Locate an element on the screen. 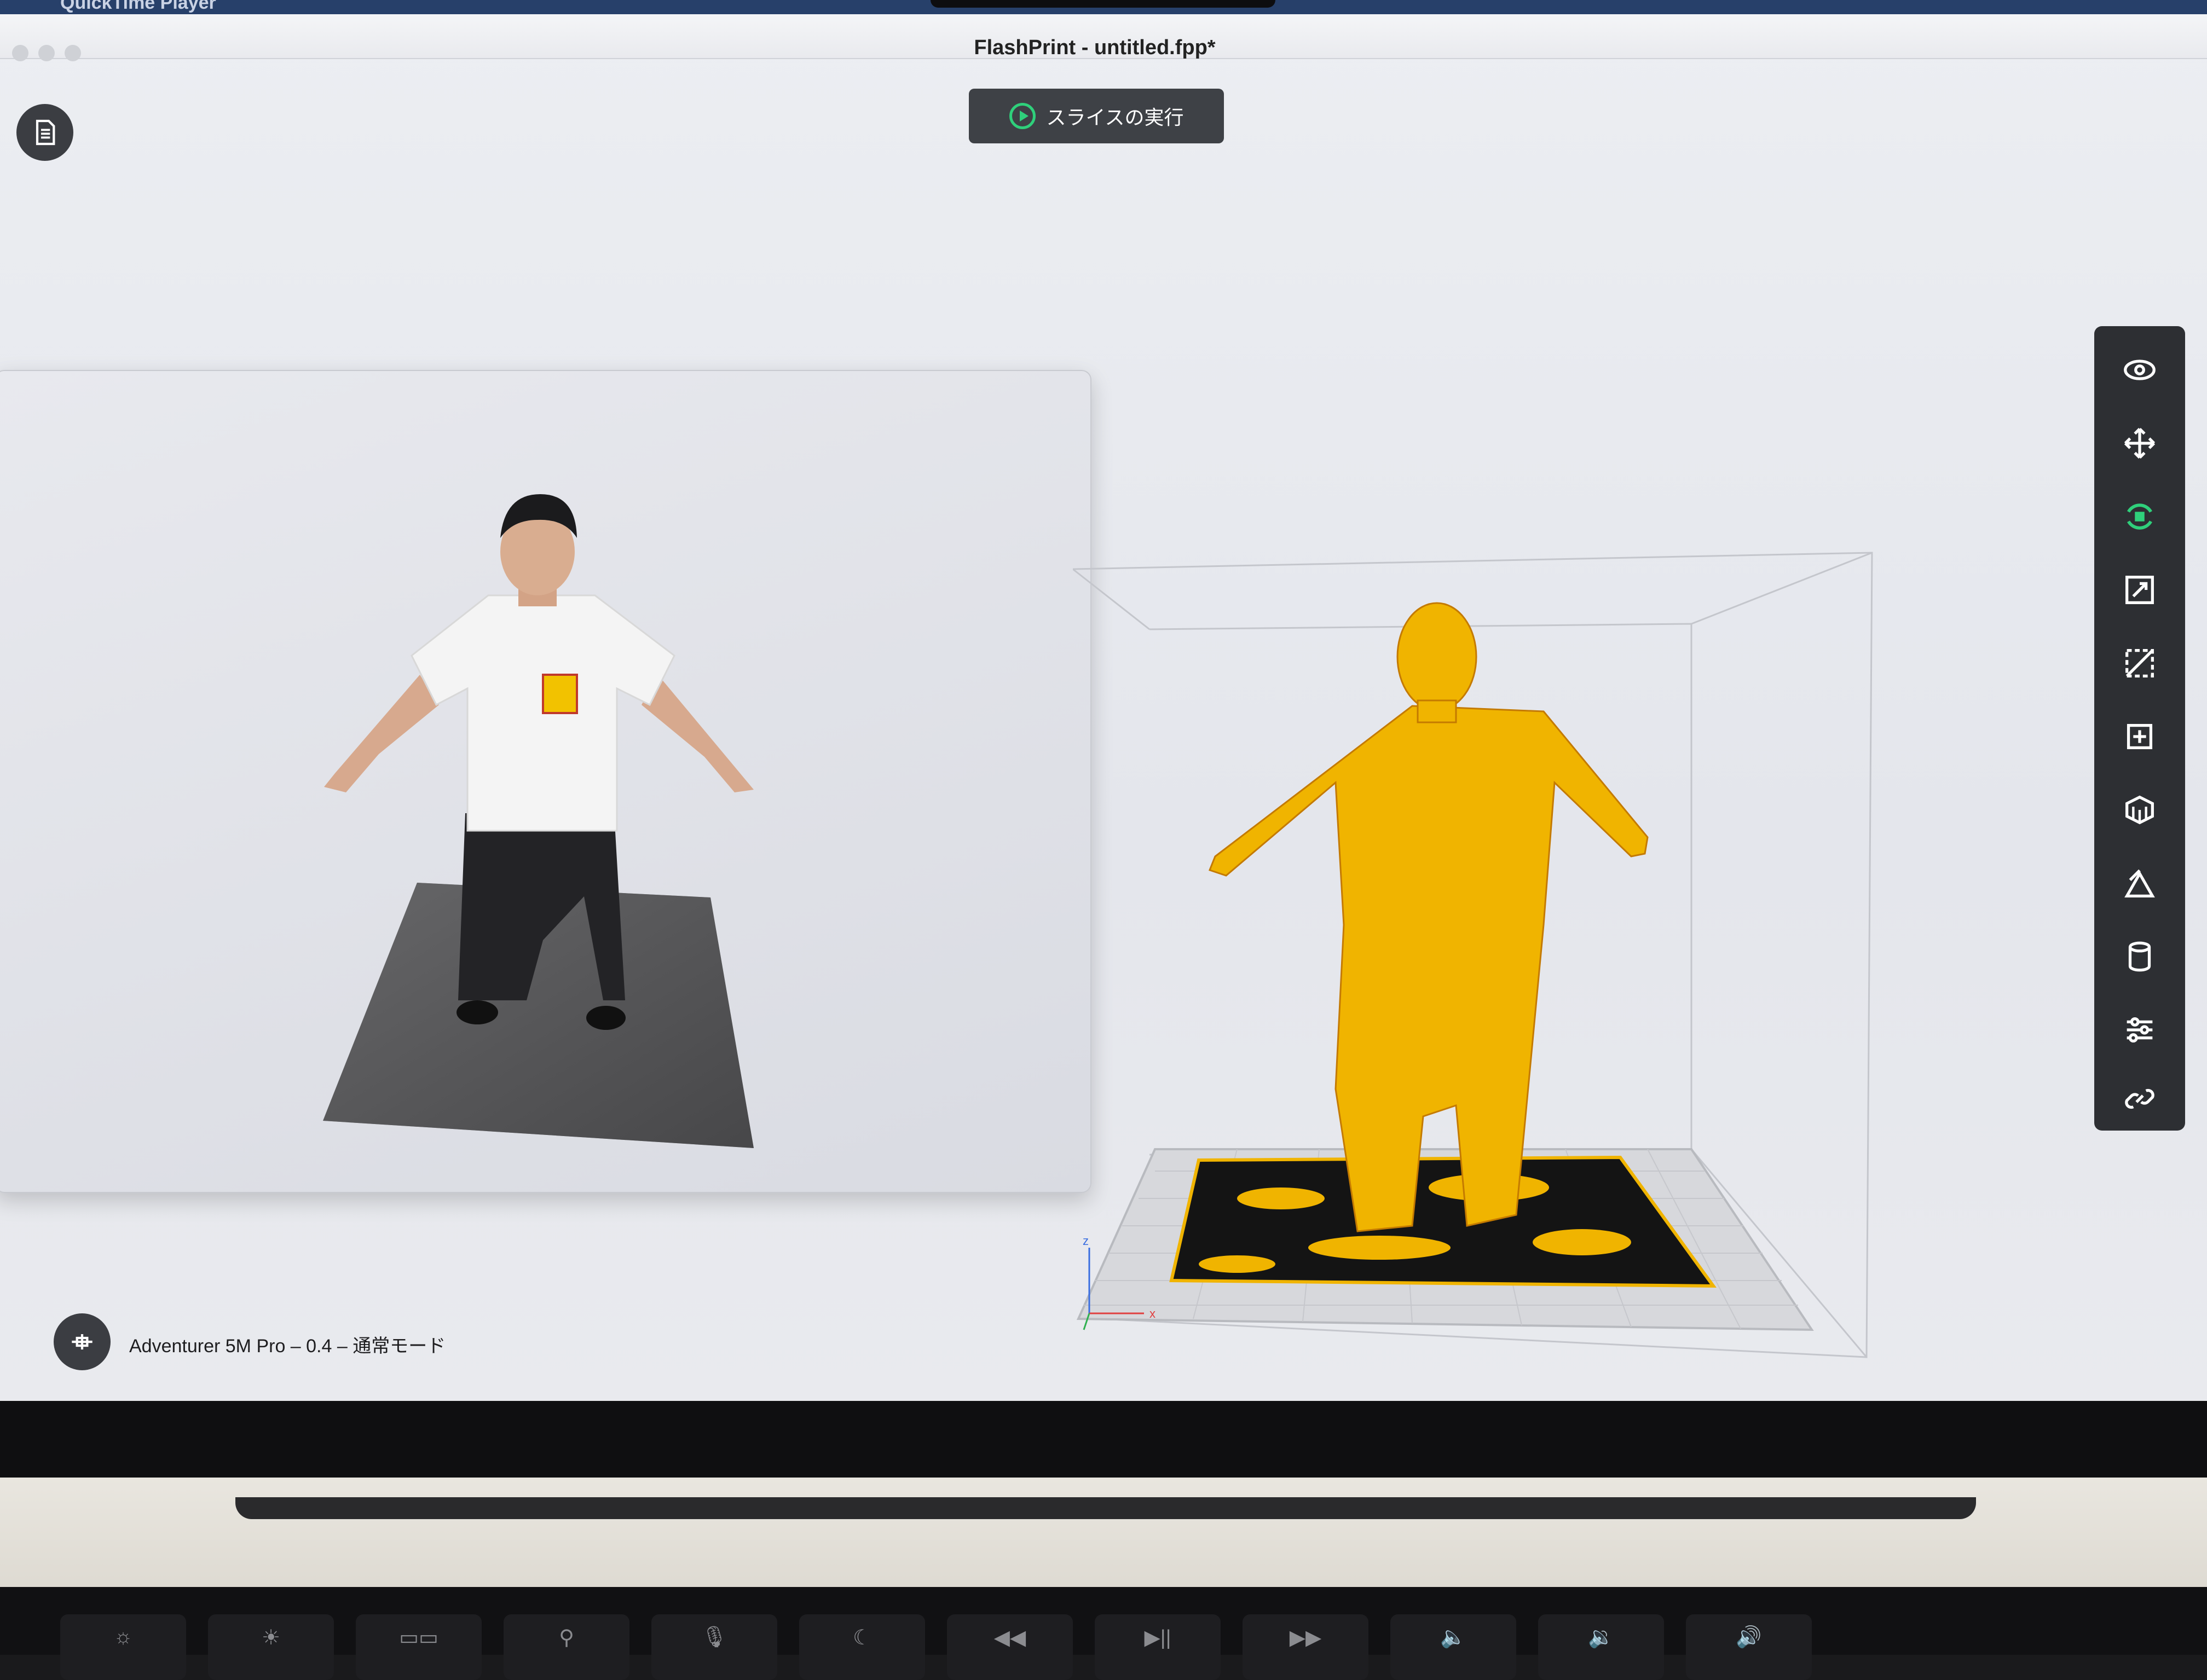 This screenshot has width=2207, height=1680. rotate-icon is located at coordinates (2139, 516).